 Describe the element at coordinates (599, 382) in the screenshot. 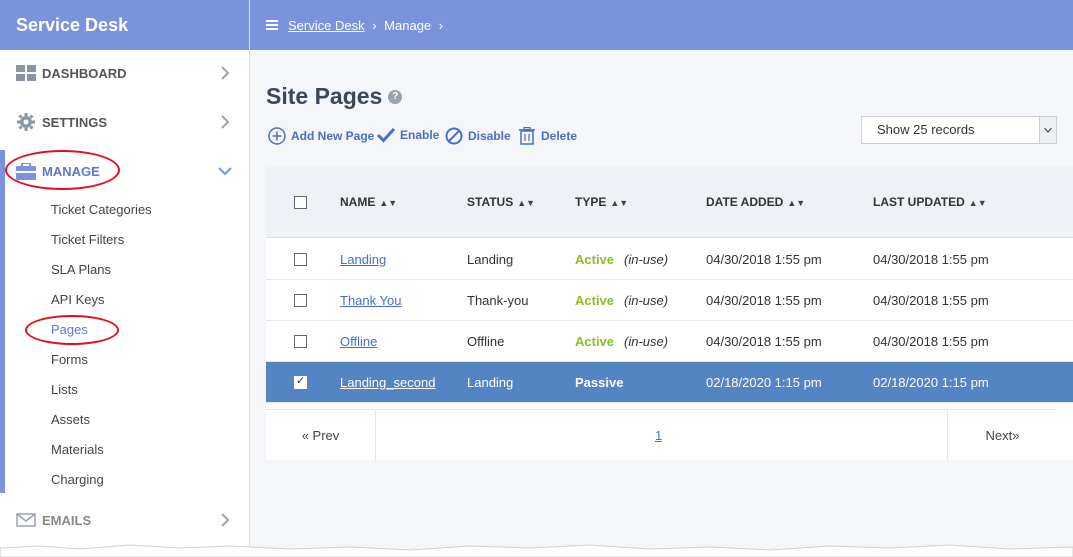

I see `page-type: Passive` at that location.